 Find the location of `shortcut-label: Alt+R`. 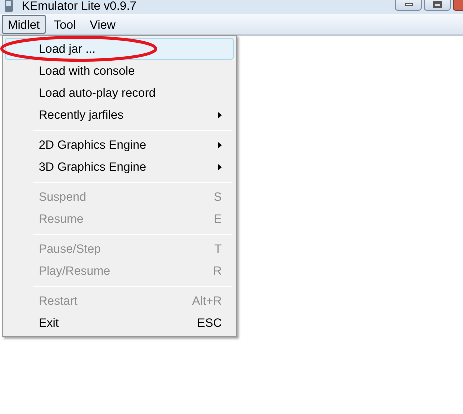

shortcut-label: Alt+R is located at coordinates (207, 301).